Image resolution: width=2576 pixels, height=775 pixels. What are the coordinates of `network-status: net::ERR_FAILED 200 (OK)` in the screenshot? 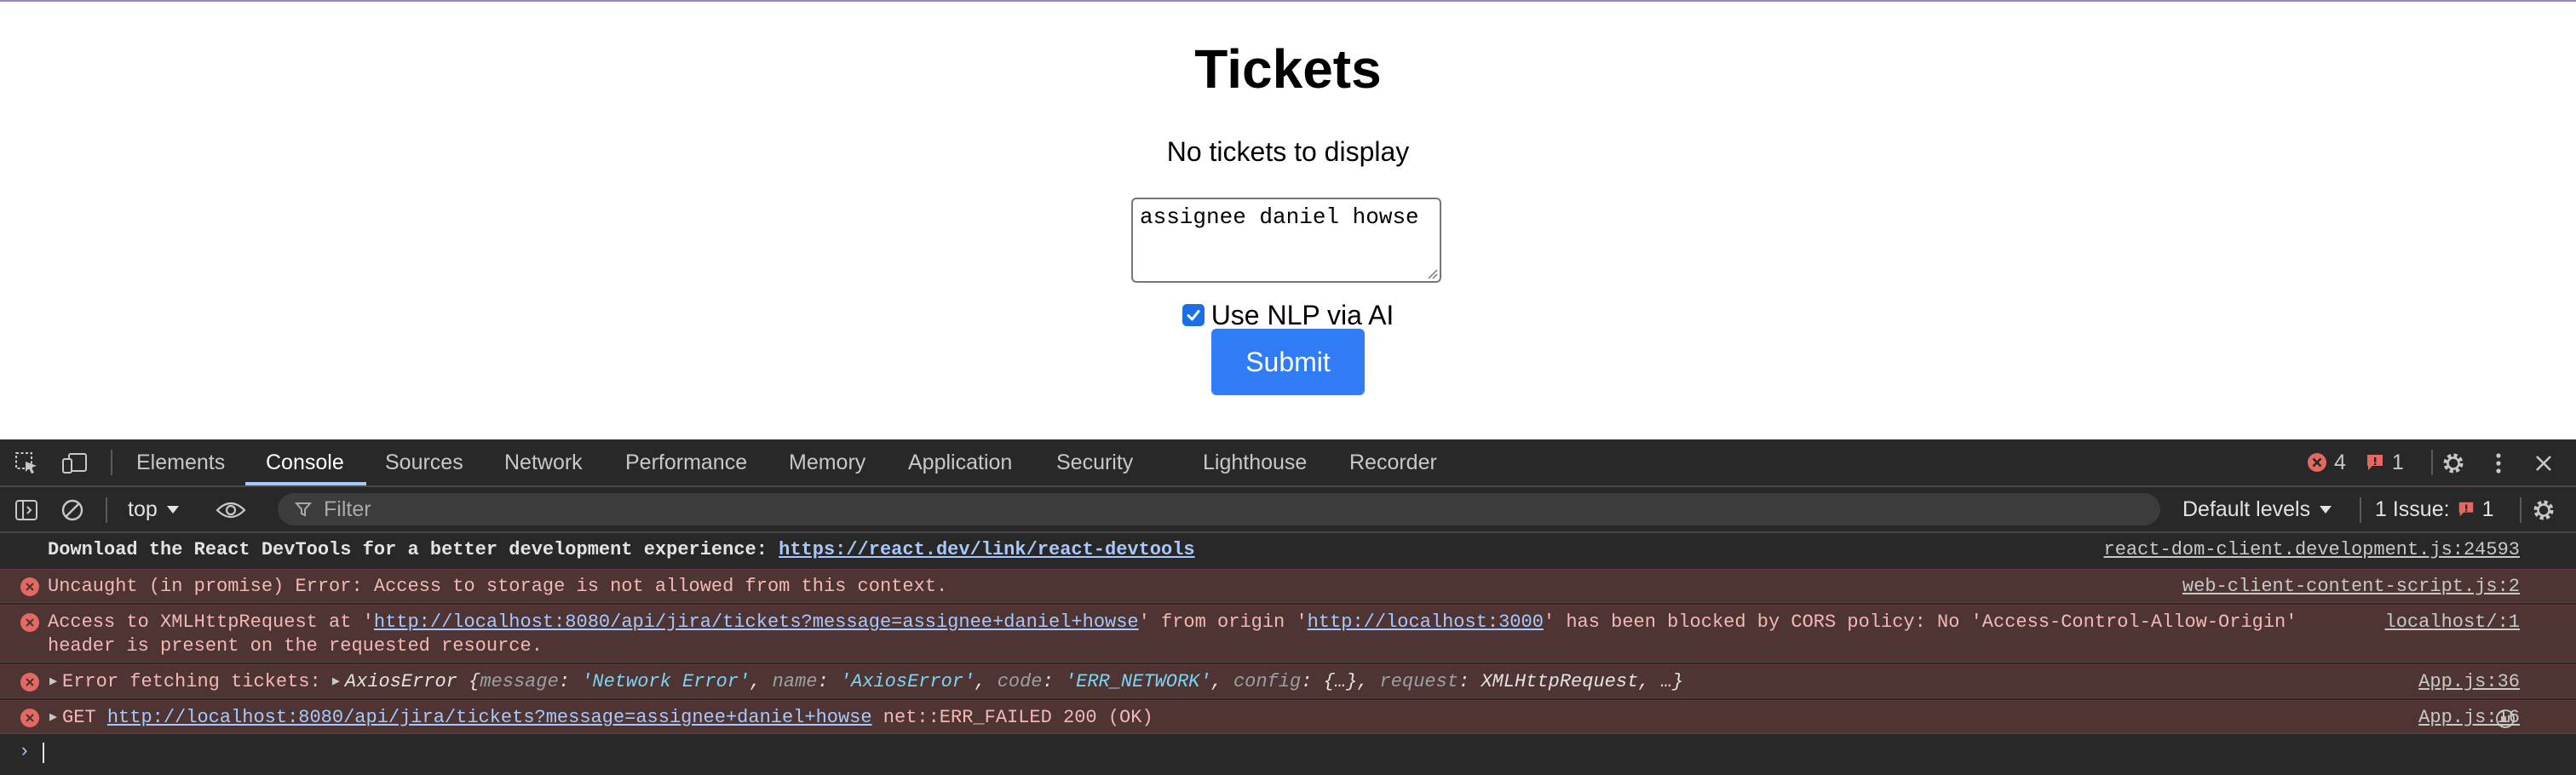 It's located at (1012, 717).